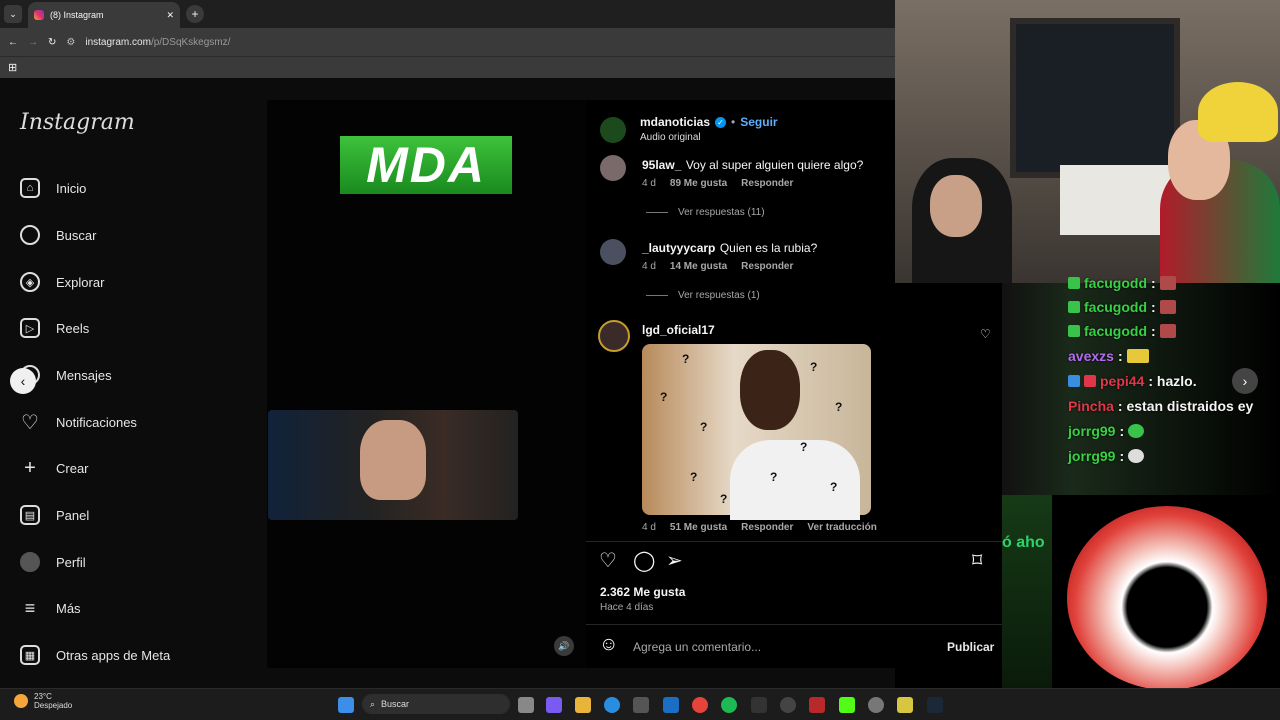 This screenshot has height=720, width=1280. What do you see at coordinates (678, 330) in the screenshot?
I see `comment-username: lgd_oficial17` at bounding box center [678, 330].